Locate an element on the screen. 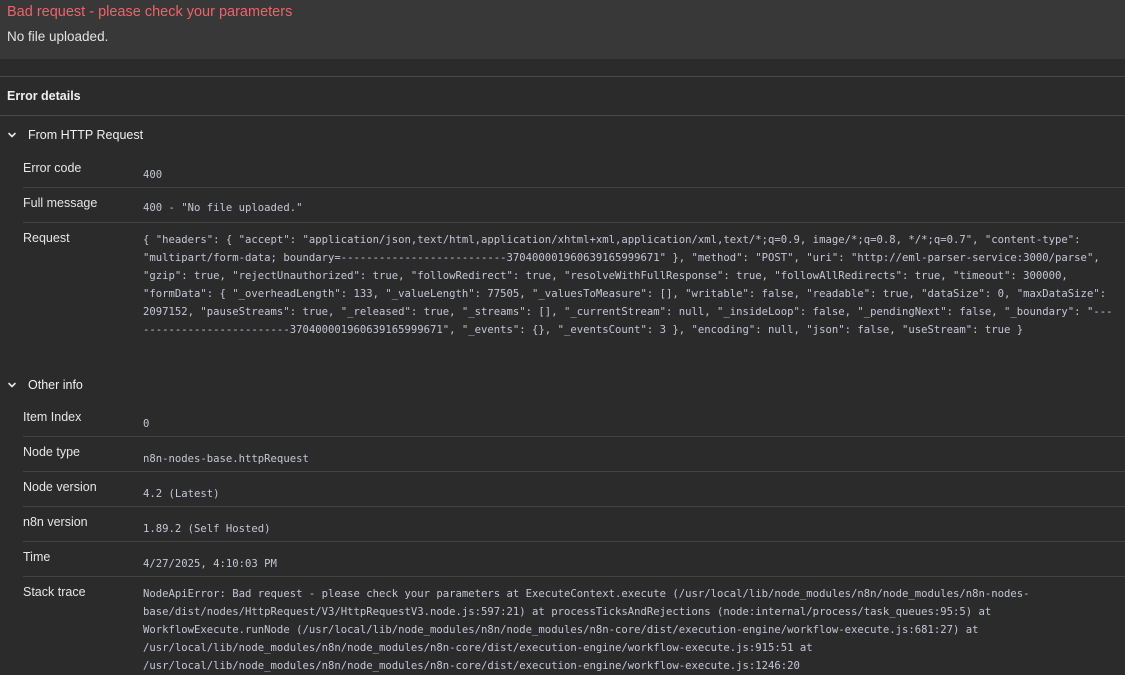 This screenshot has height=675, width=1125. row-value: 0 is located at coordinates (146, 424).